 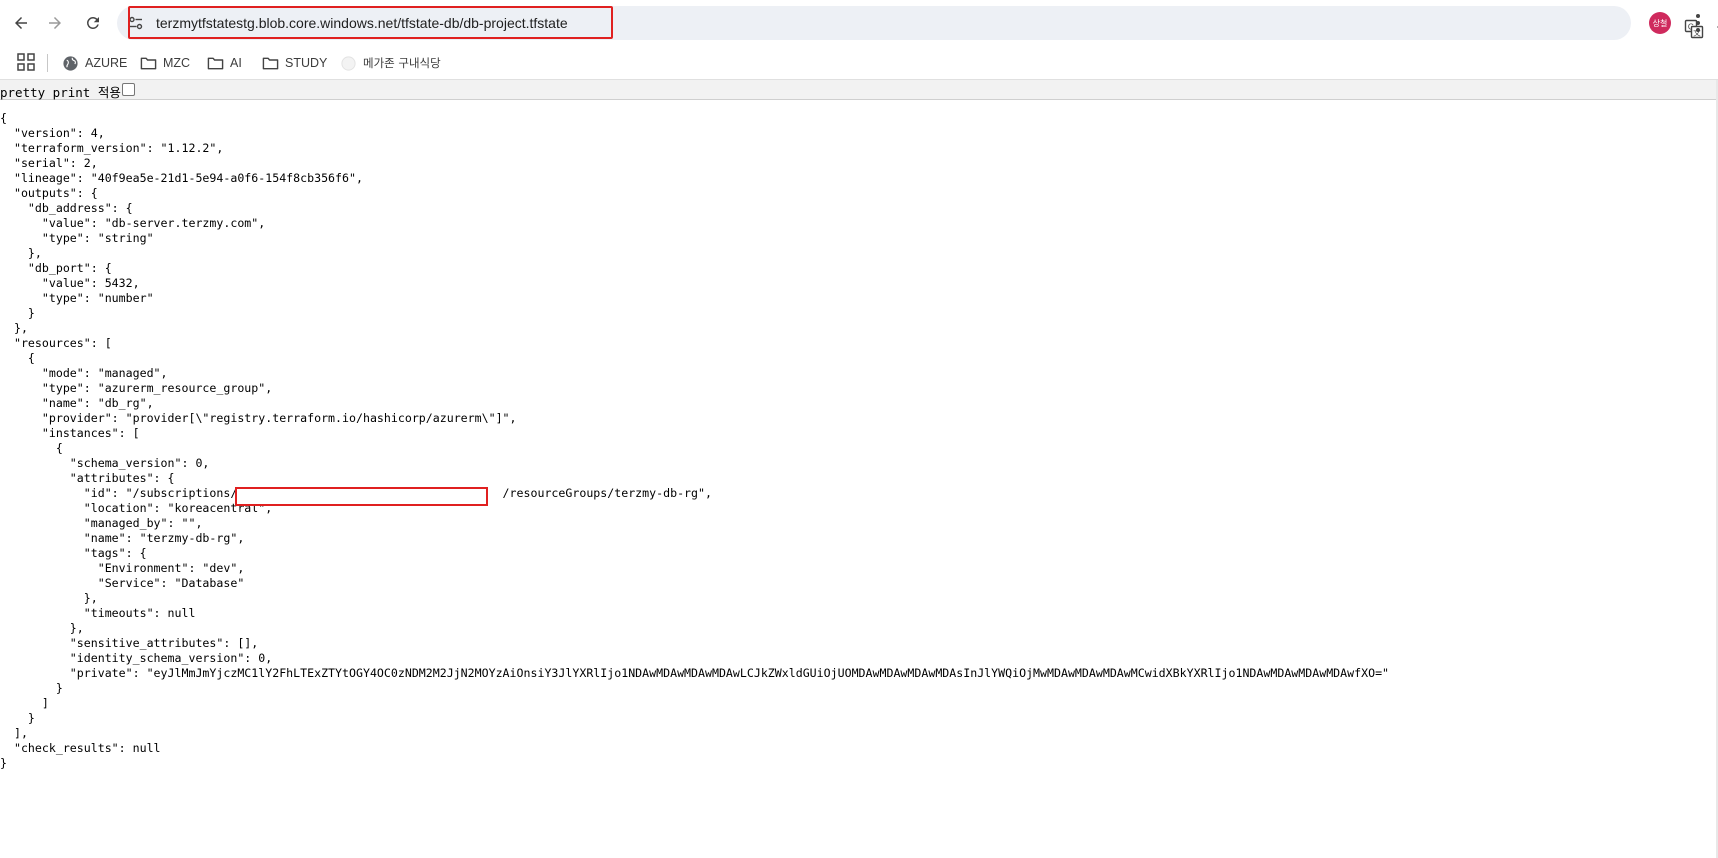 What do you see at coordinates (98, 613) in the screenshot?
I see `json-line: "timeouts": null` at bounding box center [98, 613].